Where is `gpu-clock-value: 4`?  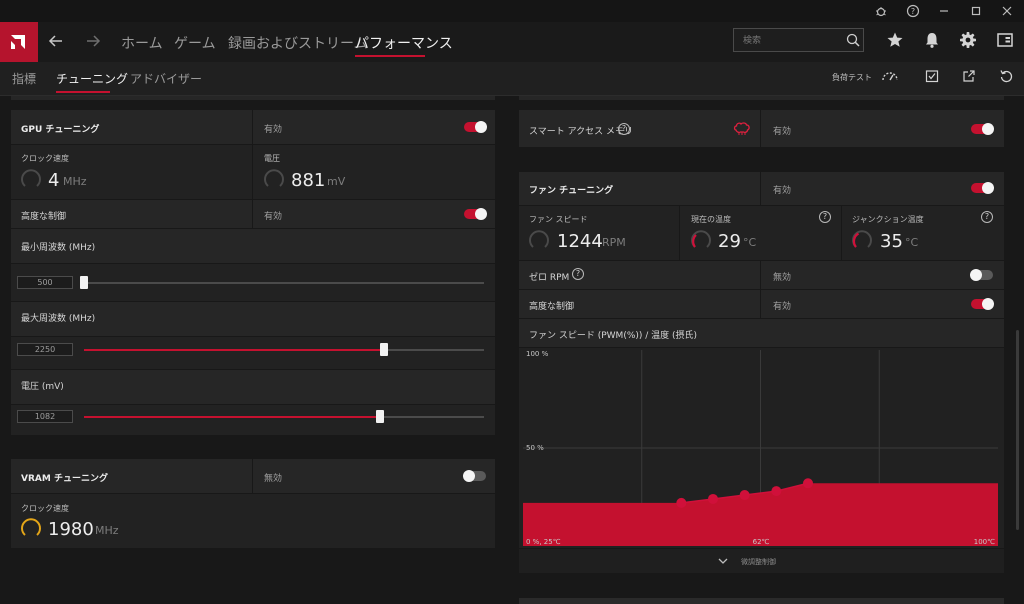
gpu-clock-value: 4 is located at coordinates (54, 180).